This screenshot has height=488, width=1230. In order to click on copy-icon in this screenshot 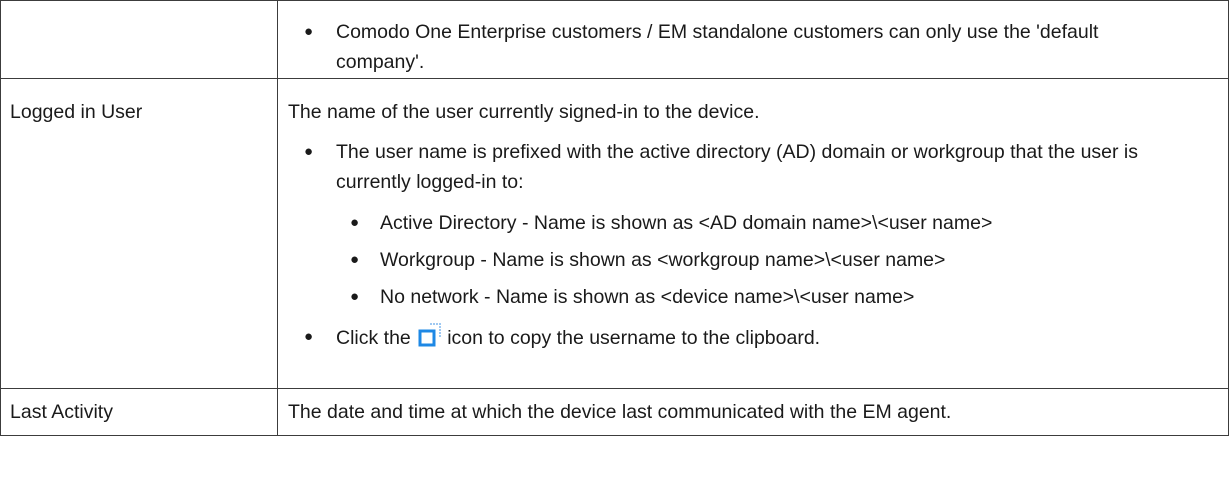, I will do `click(430, 335)`.